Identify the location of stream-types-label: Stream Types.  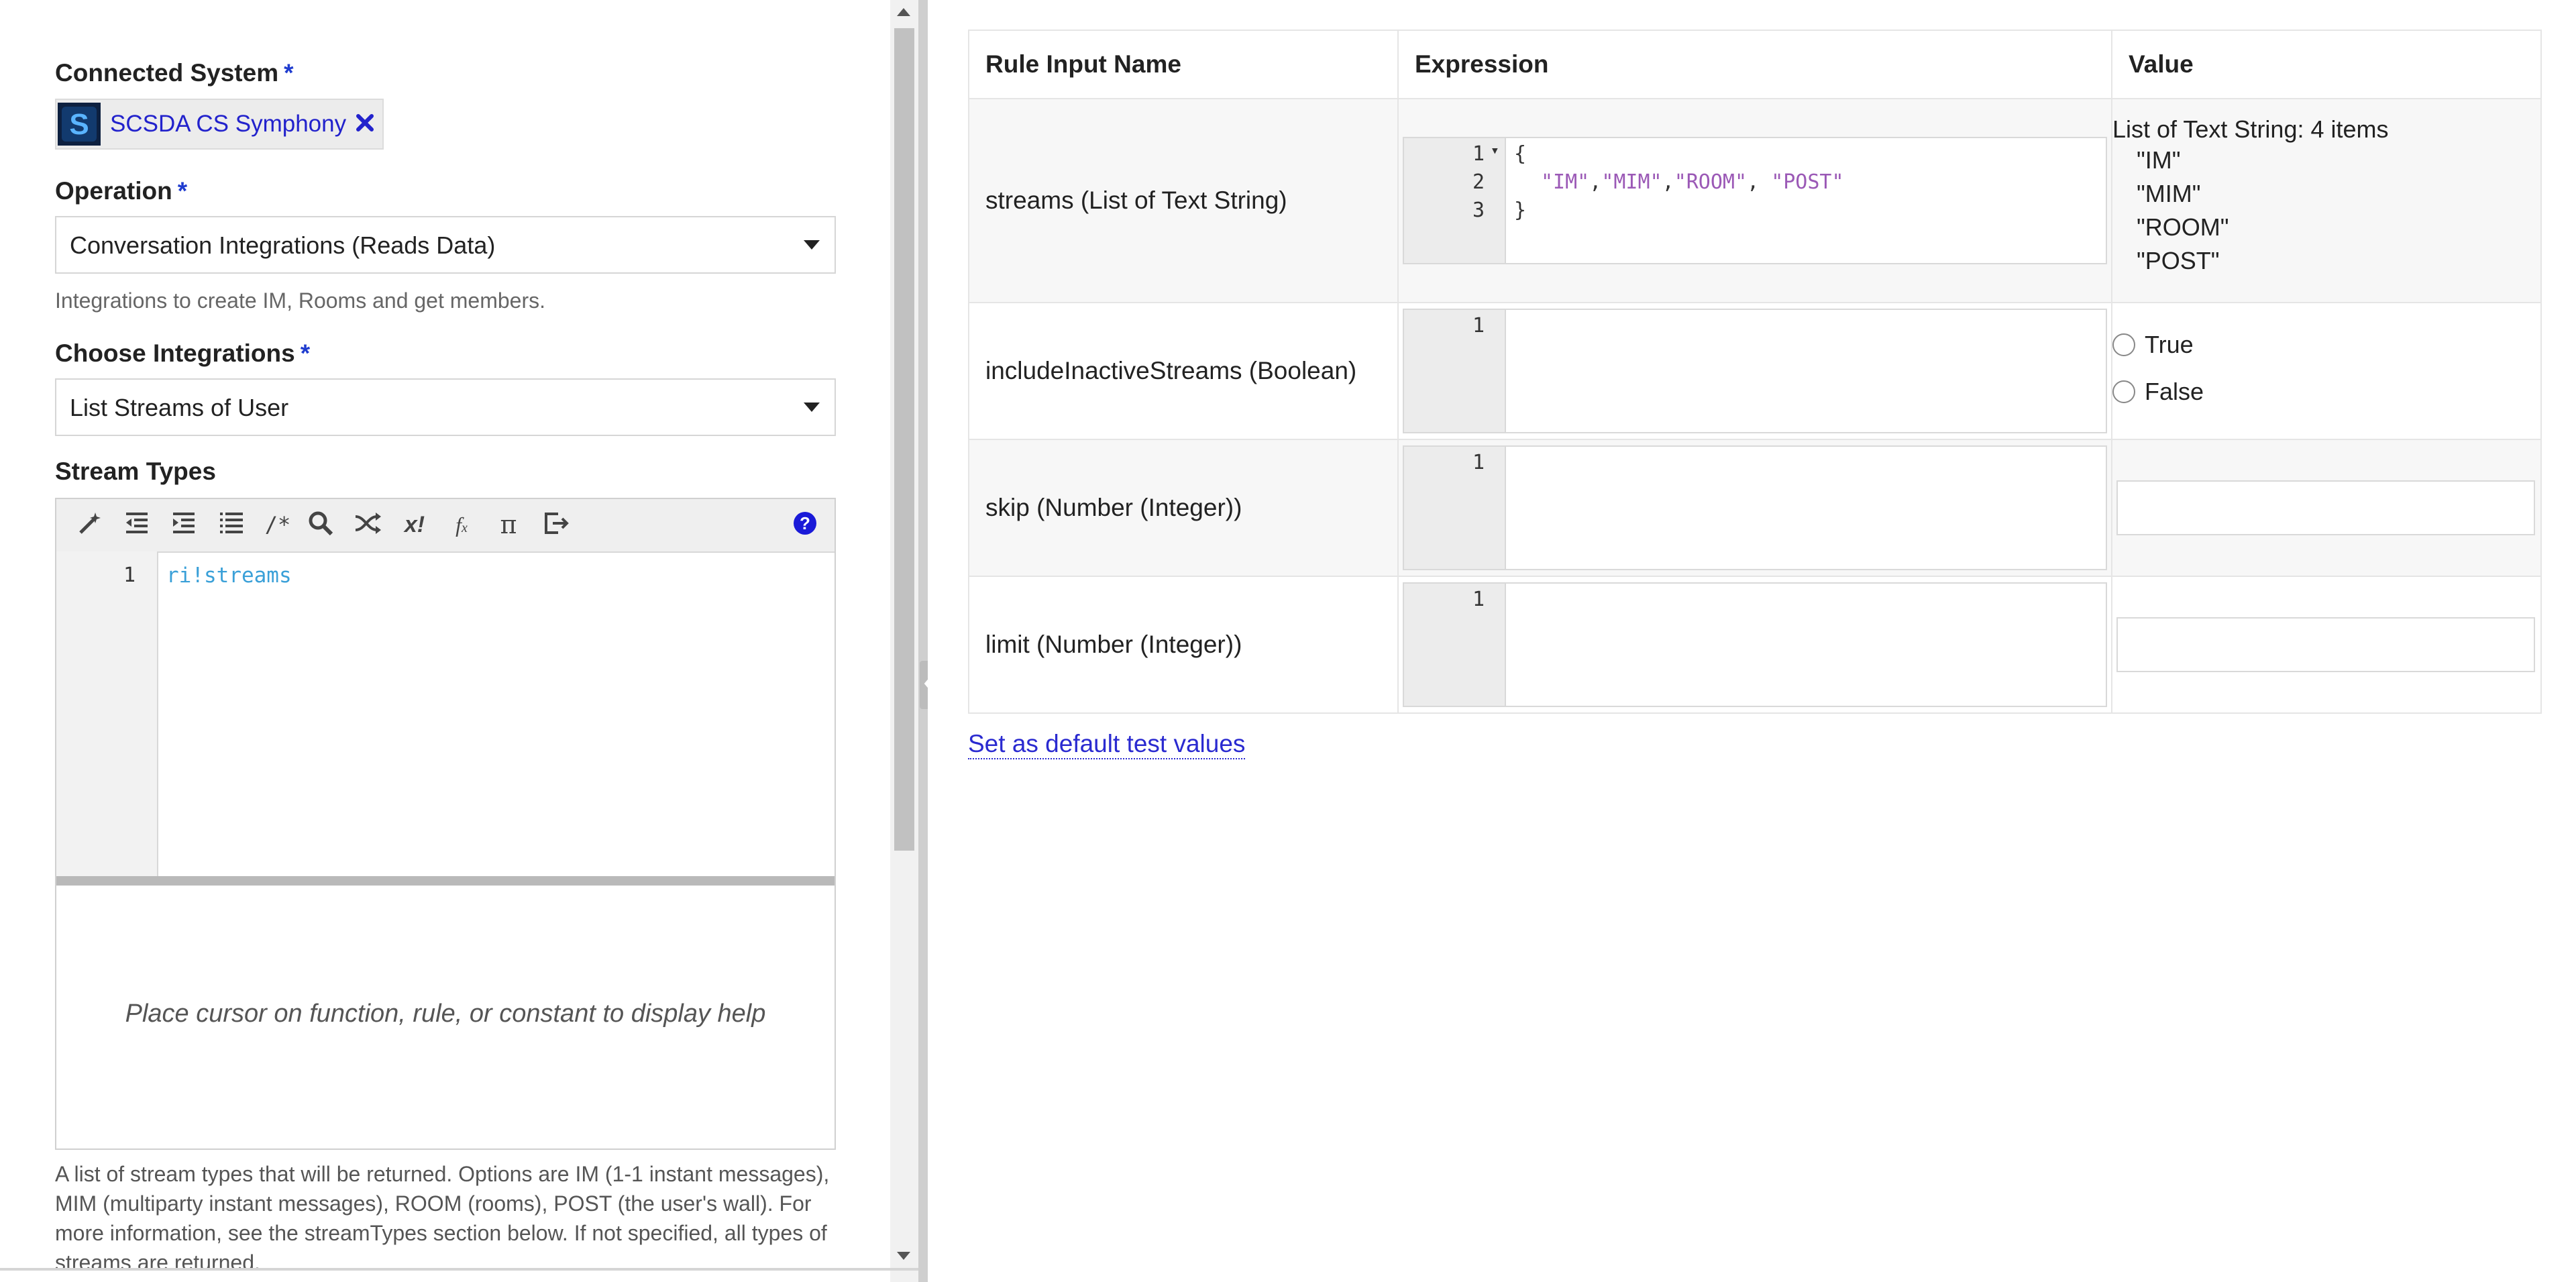
(135, 472).